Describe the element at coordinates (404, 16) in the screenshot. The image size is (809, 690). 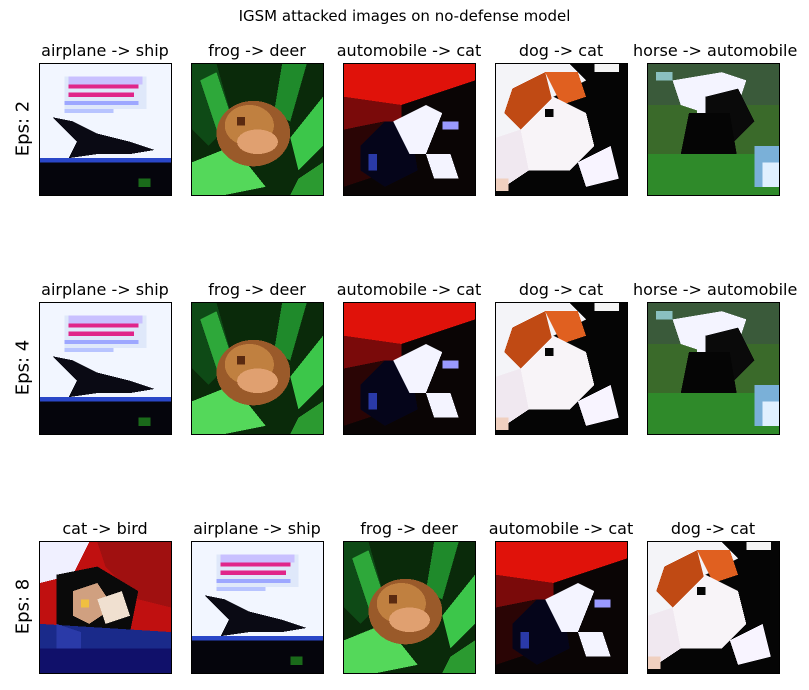
I see `figure-title: IGSM attacked images on no-defense model` at that location.